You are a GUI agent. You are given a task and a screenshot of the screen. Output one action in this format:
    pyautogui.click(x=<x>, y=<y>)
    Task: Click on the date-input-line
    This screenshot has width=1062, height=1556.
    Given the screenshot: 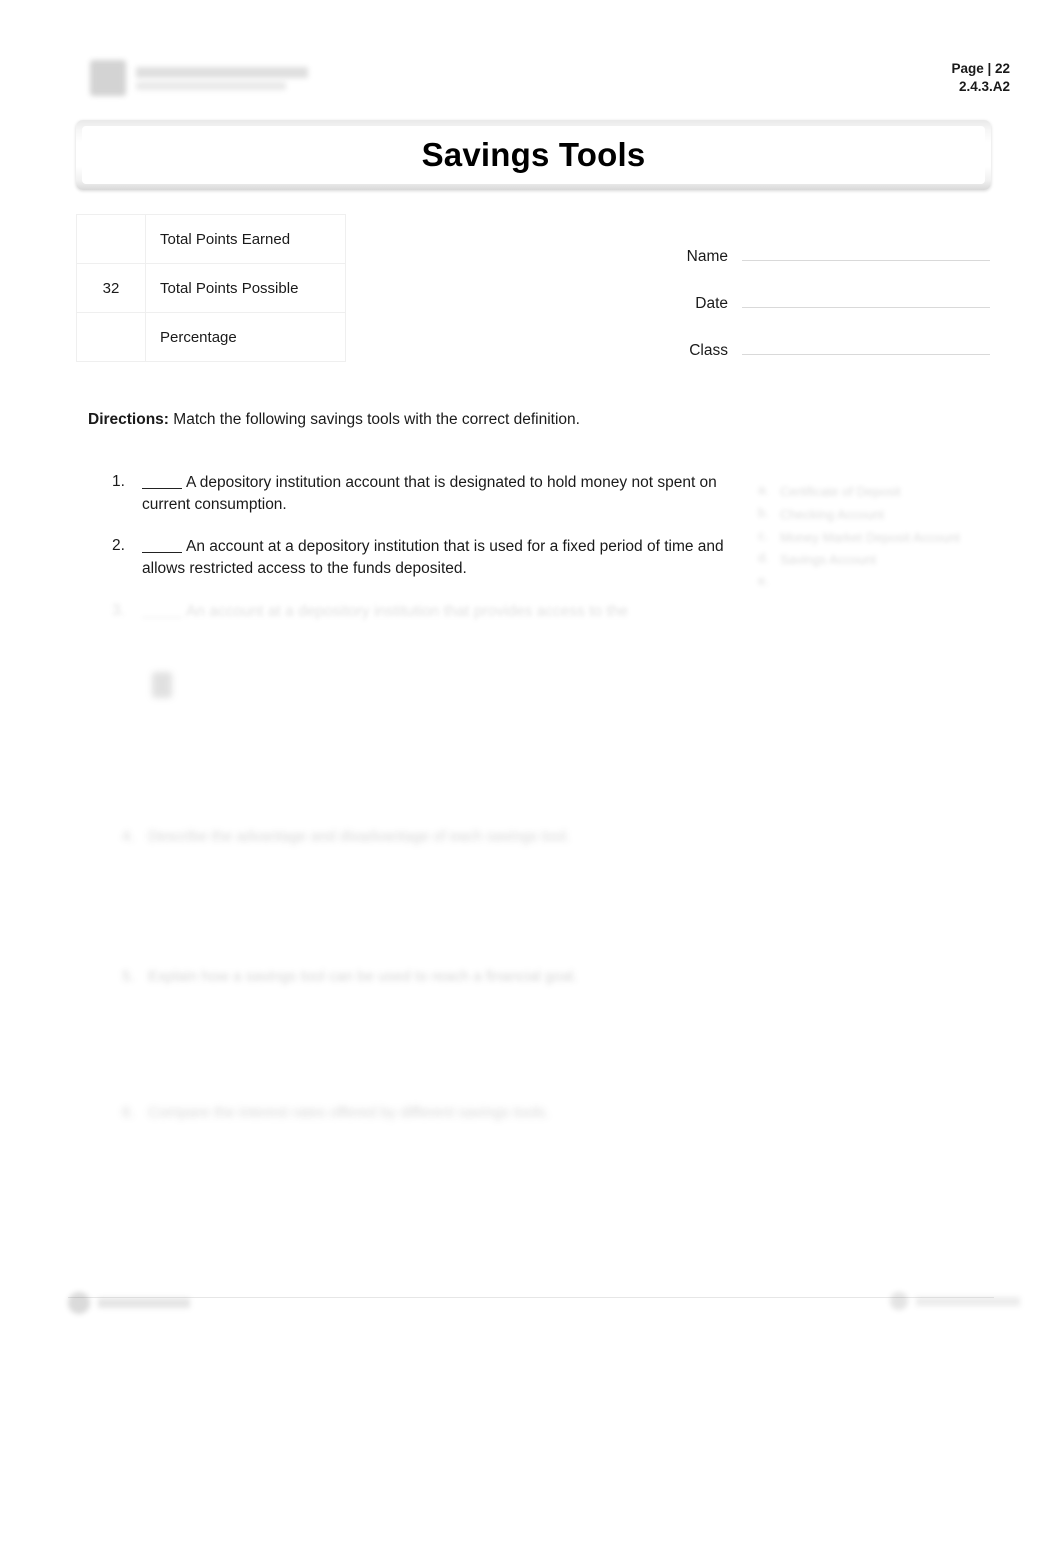 What is the action you would take?
    pyautogui.click(x=866, y=297)
    